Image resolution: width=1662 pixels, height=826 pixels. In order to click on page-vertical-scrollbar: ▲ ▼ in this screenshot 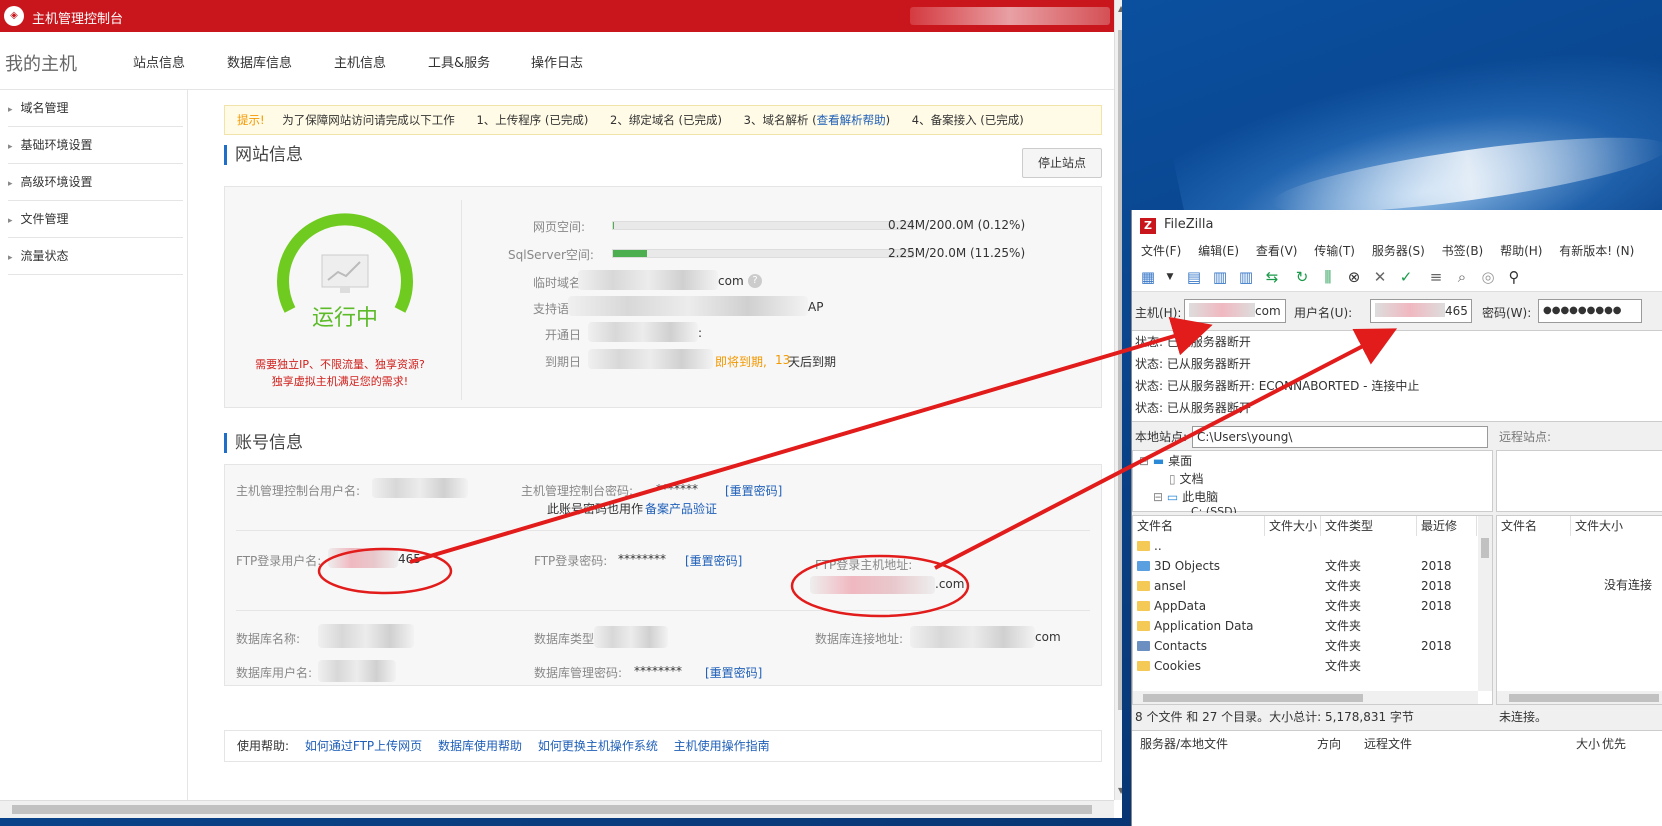, I will do `click(1118, 400)`.